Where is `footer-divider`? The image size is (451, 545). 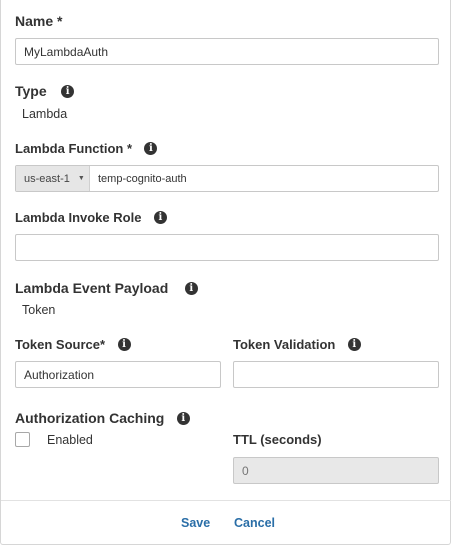 footer-divider is located at coordinates (226, 500).